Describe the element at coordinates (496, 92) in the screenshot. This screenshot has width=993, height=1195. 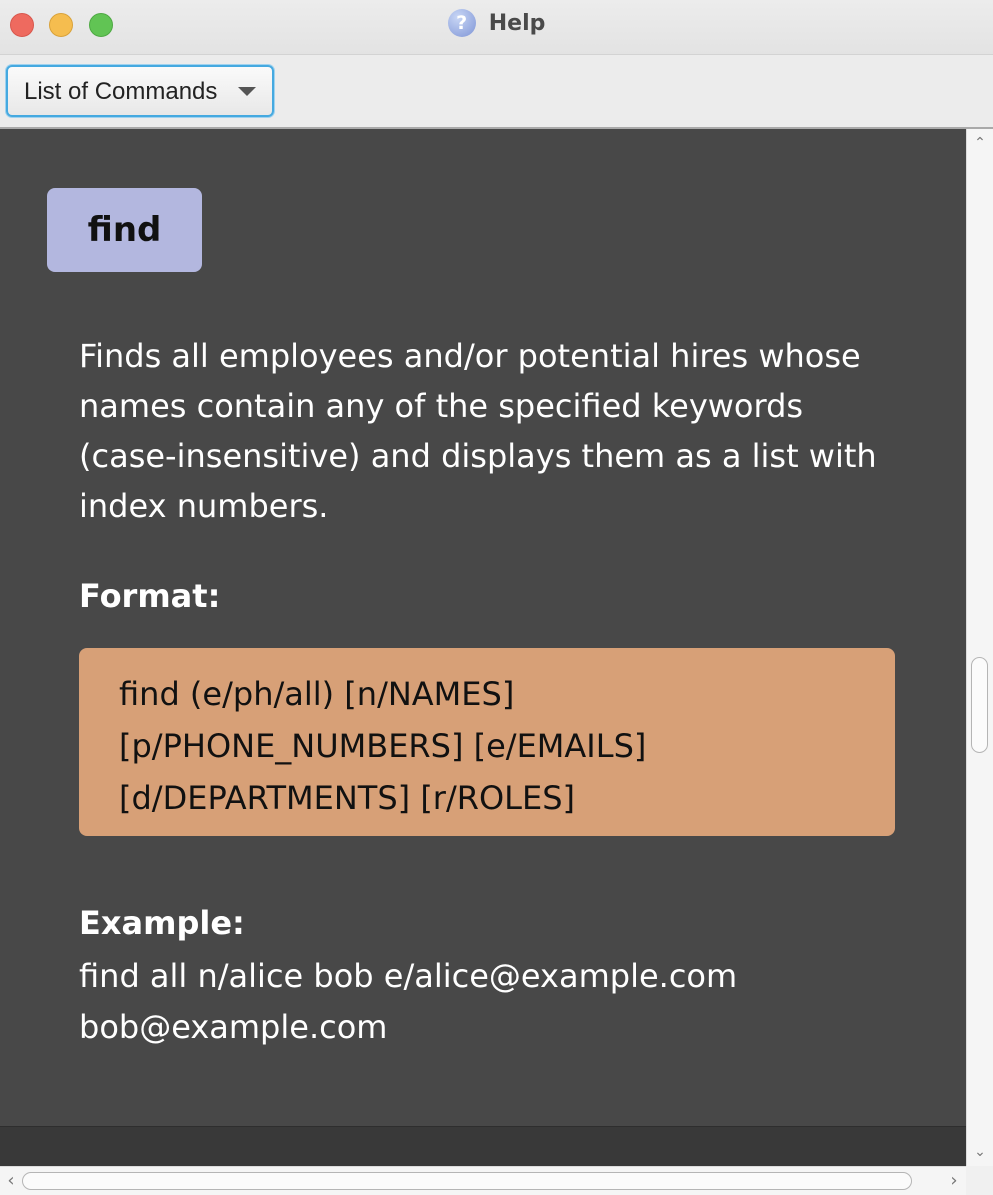
I see `toolbar: List of Commands` at that location.